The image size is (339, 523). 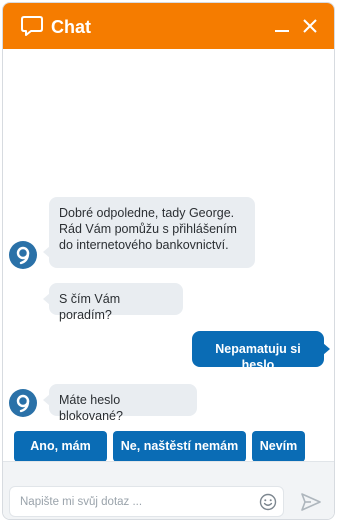 I want to click on message-line: Nepamatuju si heslo, so click(x=258, y=357).